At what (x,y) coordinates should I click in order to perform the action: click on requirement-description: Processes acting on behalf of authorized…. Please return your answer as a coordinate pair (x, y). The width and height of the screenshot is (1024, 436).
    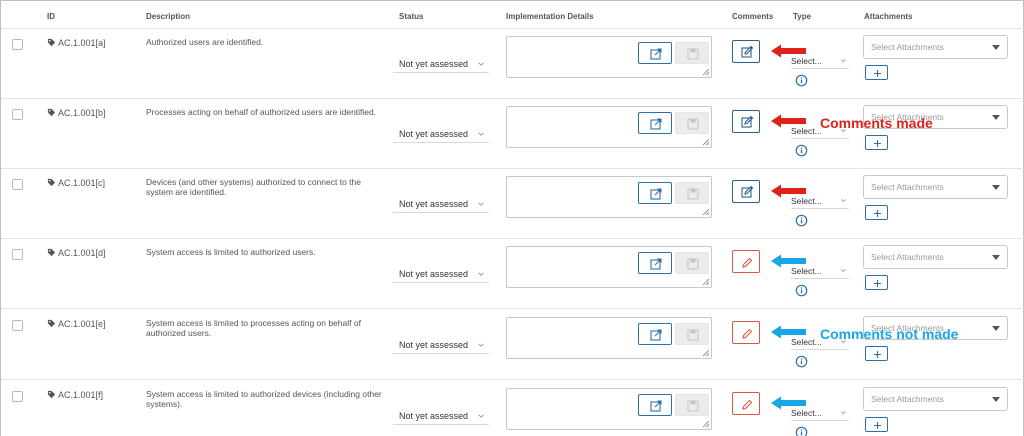
    Looking at the image, I should click on (261, 112).